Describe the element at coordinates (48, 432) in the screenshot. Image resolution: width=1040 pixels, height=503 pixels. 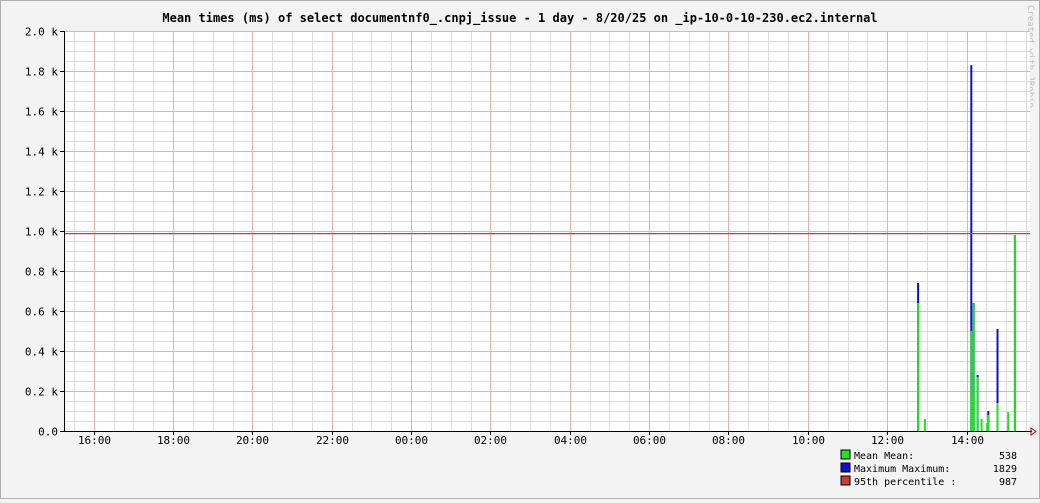
I see `y-tick-label: 0.0` at that location.